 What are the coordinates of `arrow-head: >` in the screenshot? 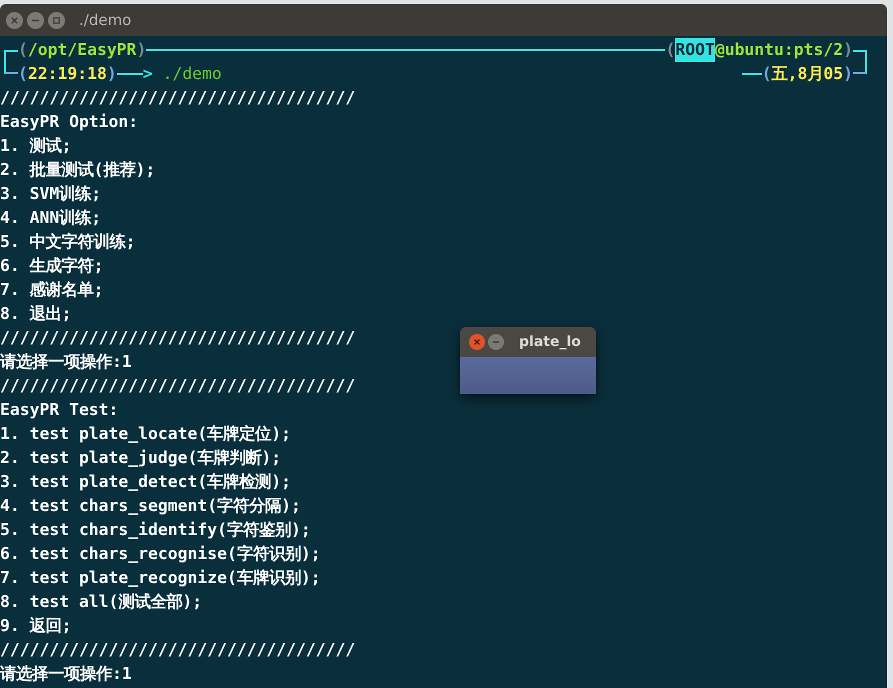 It's located at (147, 74).